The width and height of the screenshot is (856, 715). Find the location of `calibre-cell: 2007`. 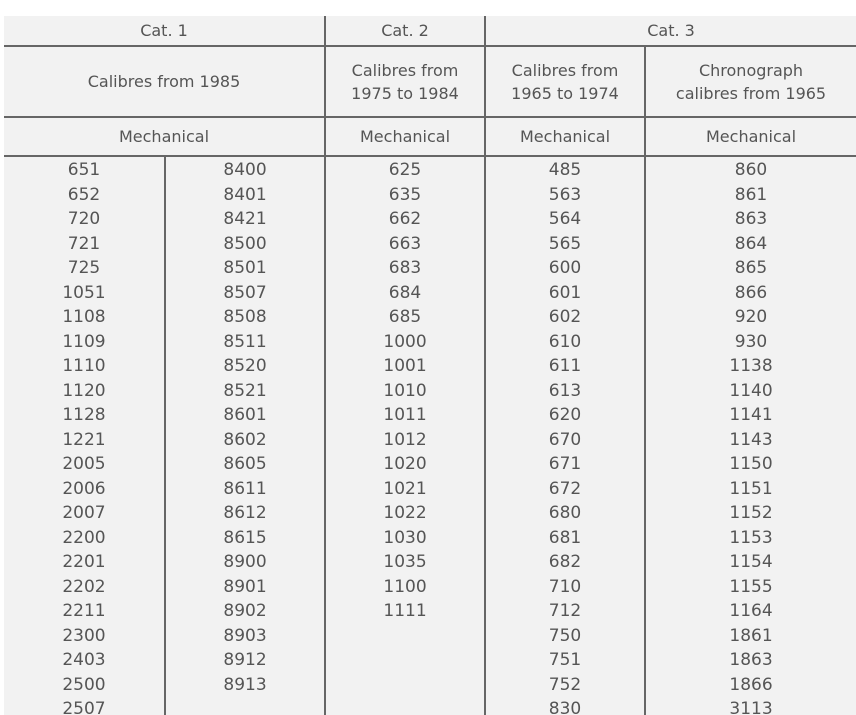

calibre-cell: 2007 is located at coordinates (84, 513).